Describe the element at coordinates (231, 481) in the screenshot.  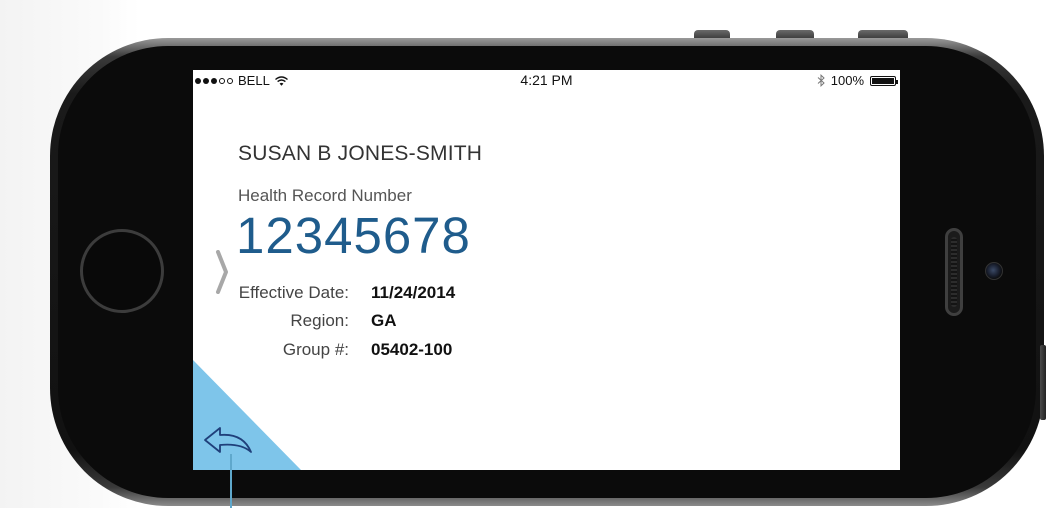
I see `callout-line` at that location.